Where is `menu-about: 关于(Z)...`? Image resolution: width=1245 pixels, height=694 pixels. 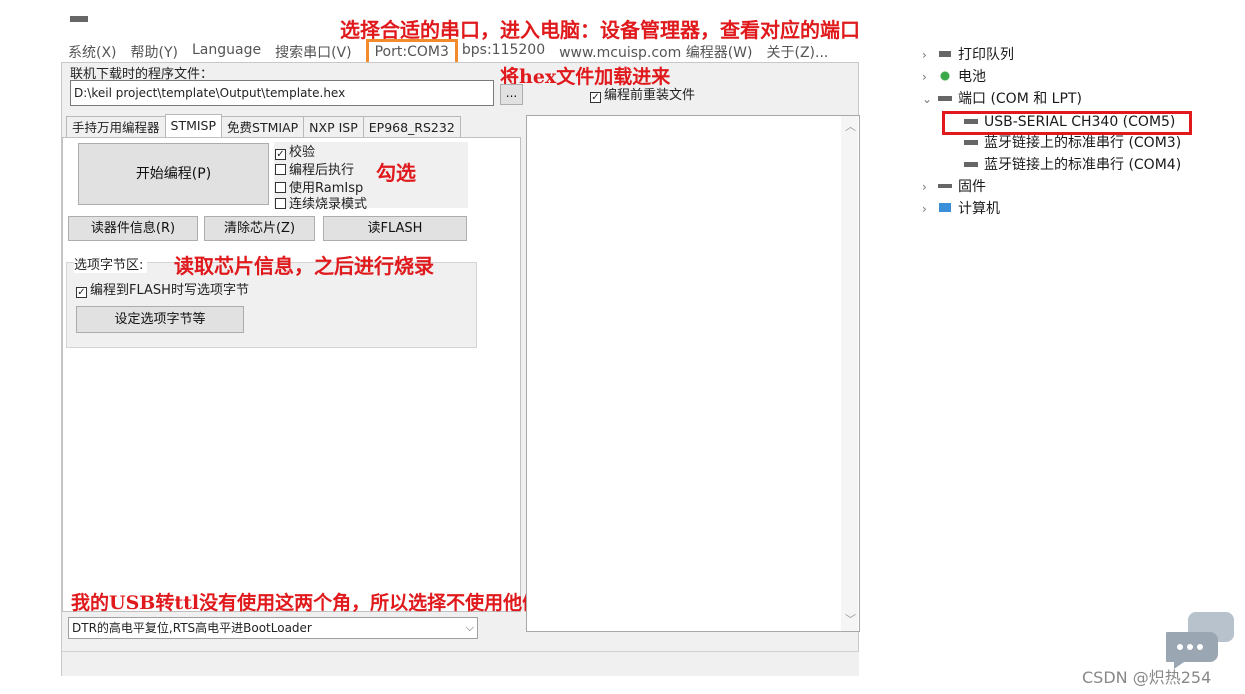
menu-about: 关于(Z)... is located at coordinates (798, 51).